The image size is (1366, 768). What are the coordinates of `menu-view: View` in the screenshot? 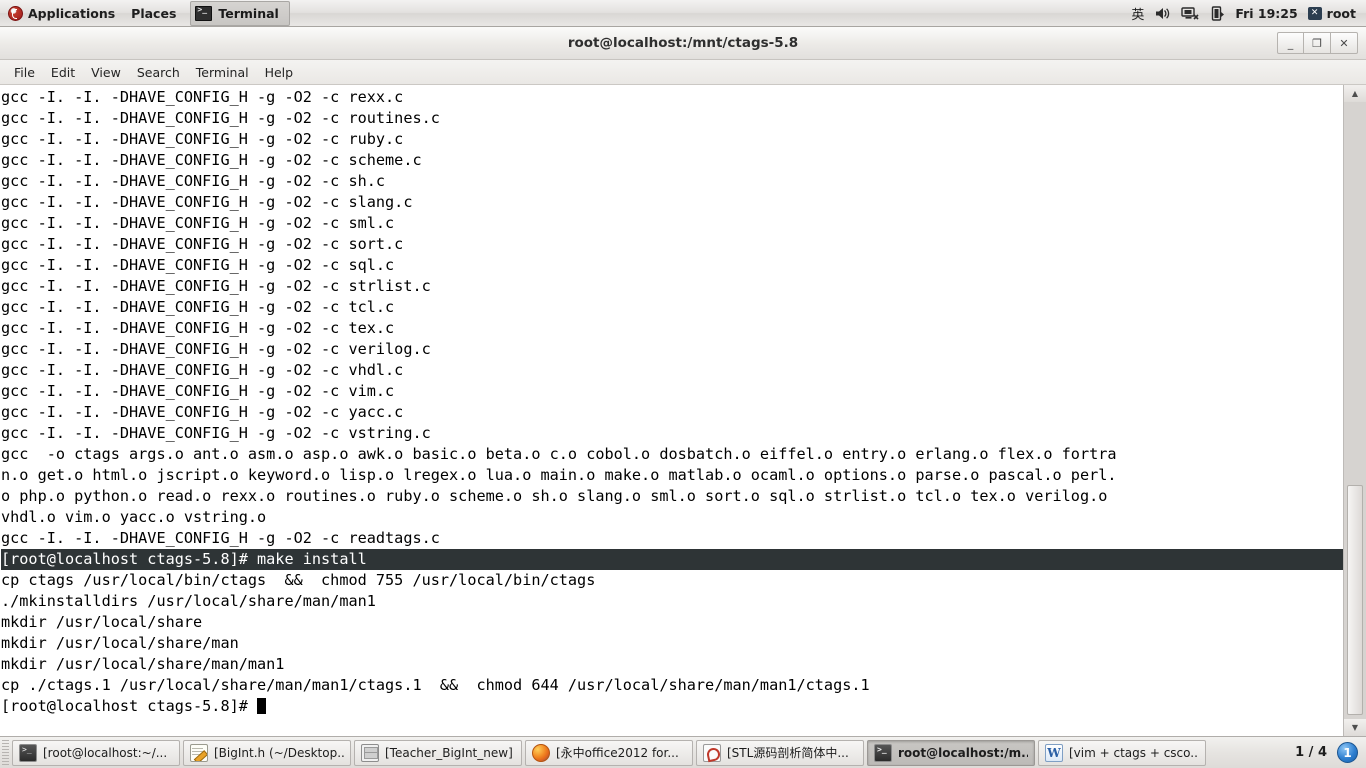 It's located at (106, 72).